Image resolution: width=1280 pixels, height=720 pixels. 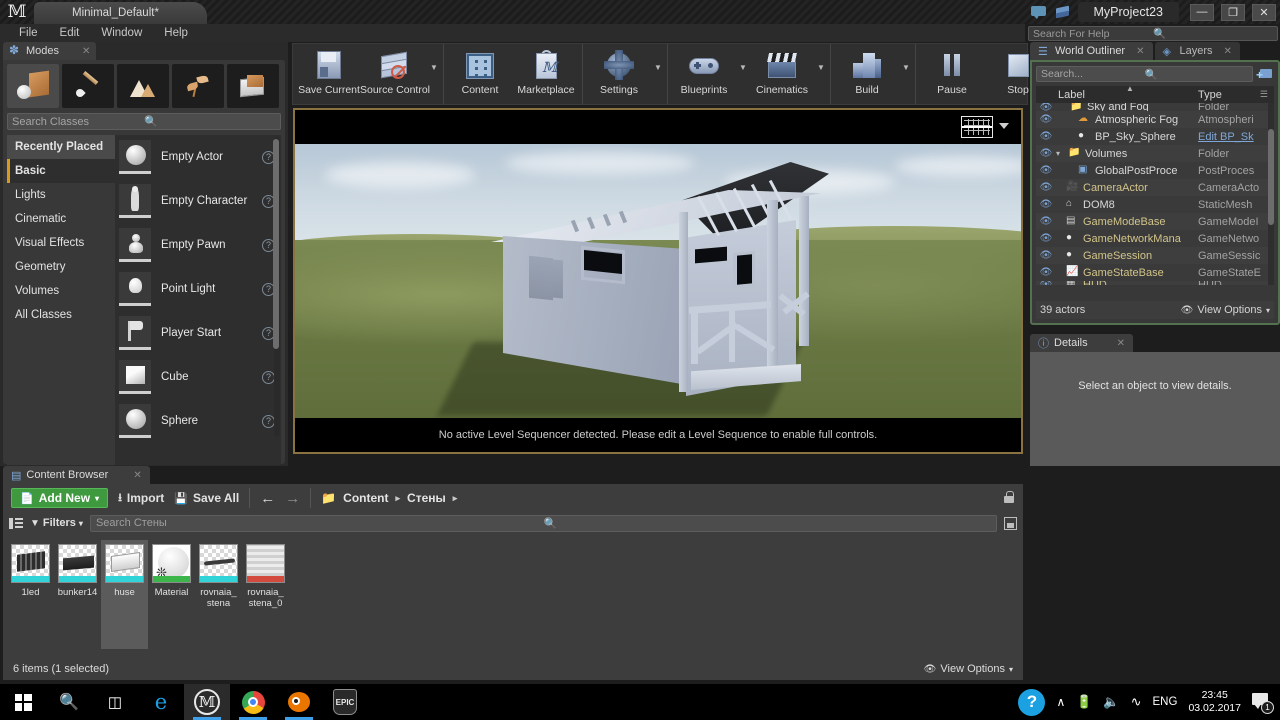 I want to click on category-recently-placed: Recently Placed, so click(x=61, y=147).